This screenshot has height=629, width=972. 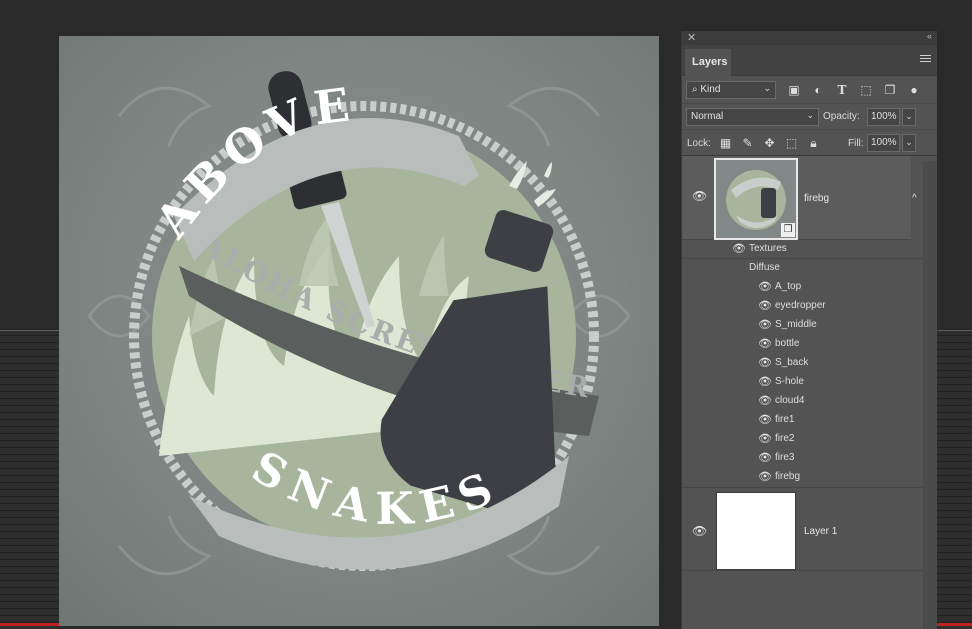 What do you see at coordinates (856, 143) in the screenshot?
I see `fill-label: Fill:` at bounding box center [856, 143].